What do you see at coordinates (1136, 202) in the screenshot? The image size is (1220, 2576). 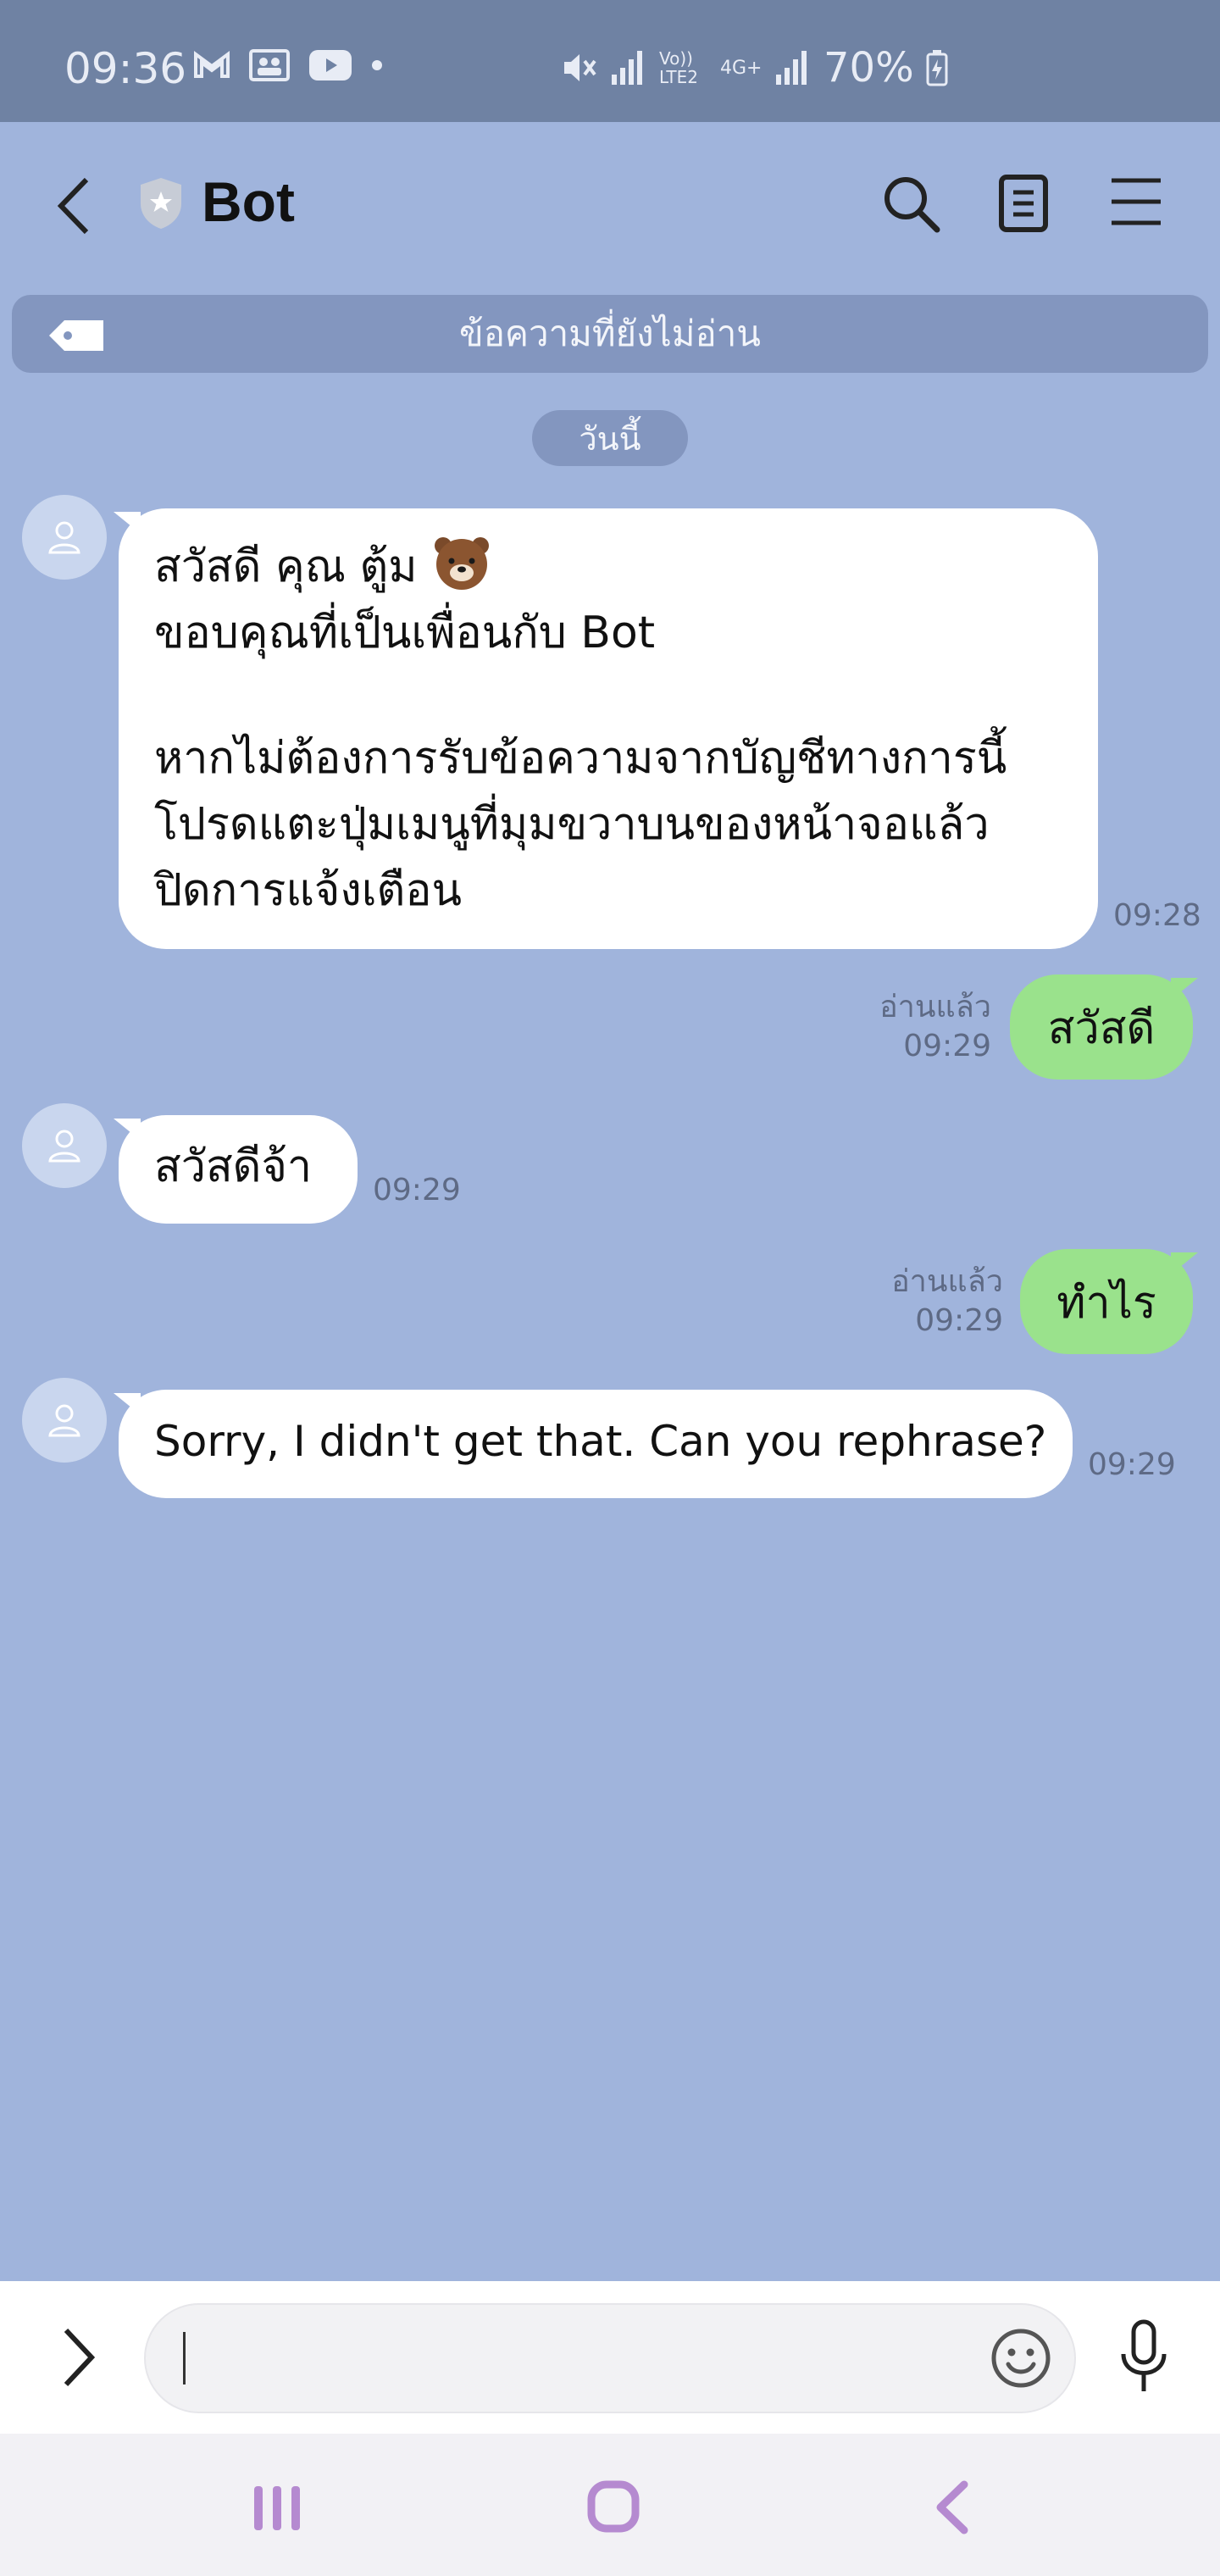 I see `menu-icon` at bounding box center [1136, 202].